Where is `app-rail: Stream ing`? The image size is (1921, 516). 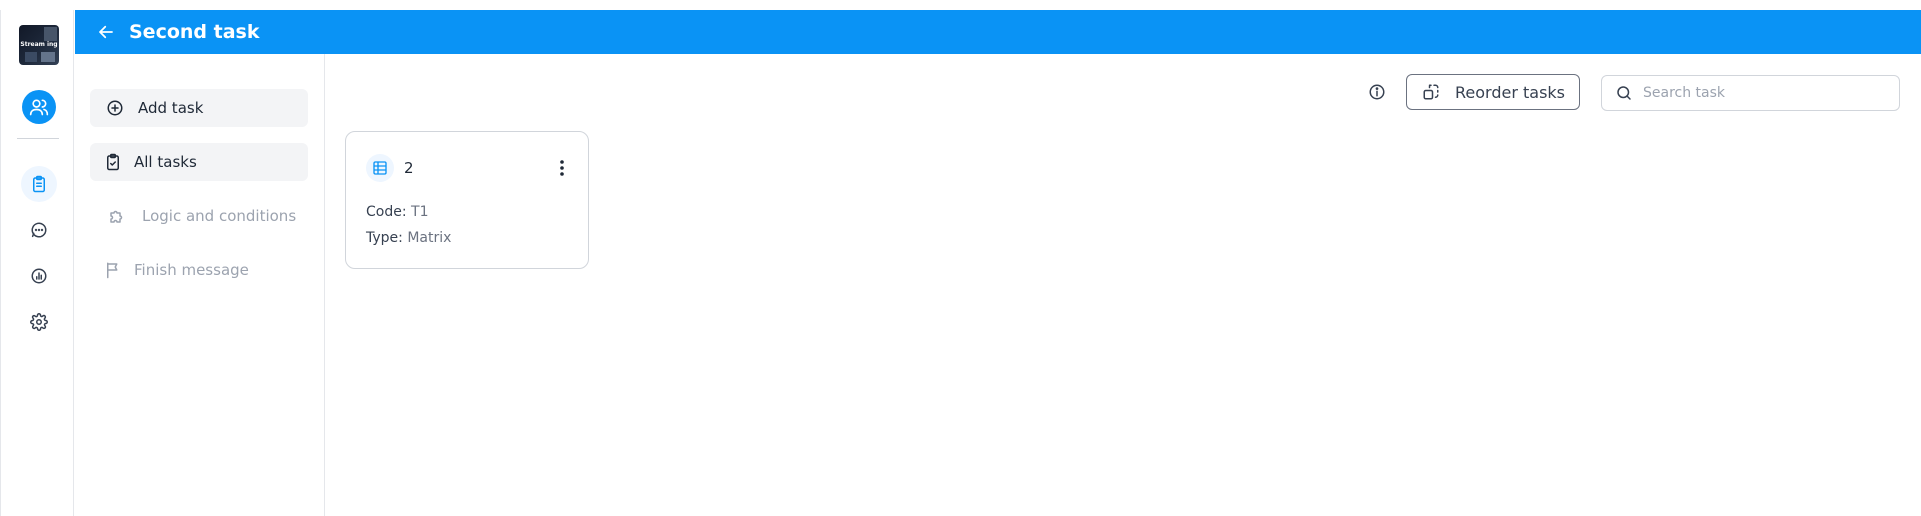 app-rail: Stream ing is located at coordinates (37, 263).